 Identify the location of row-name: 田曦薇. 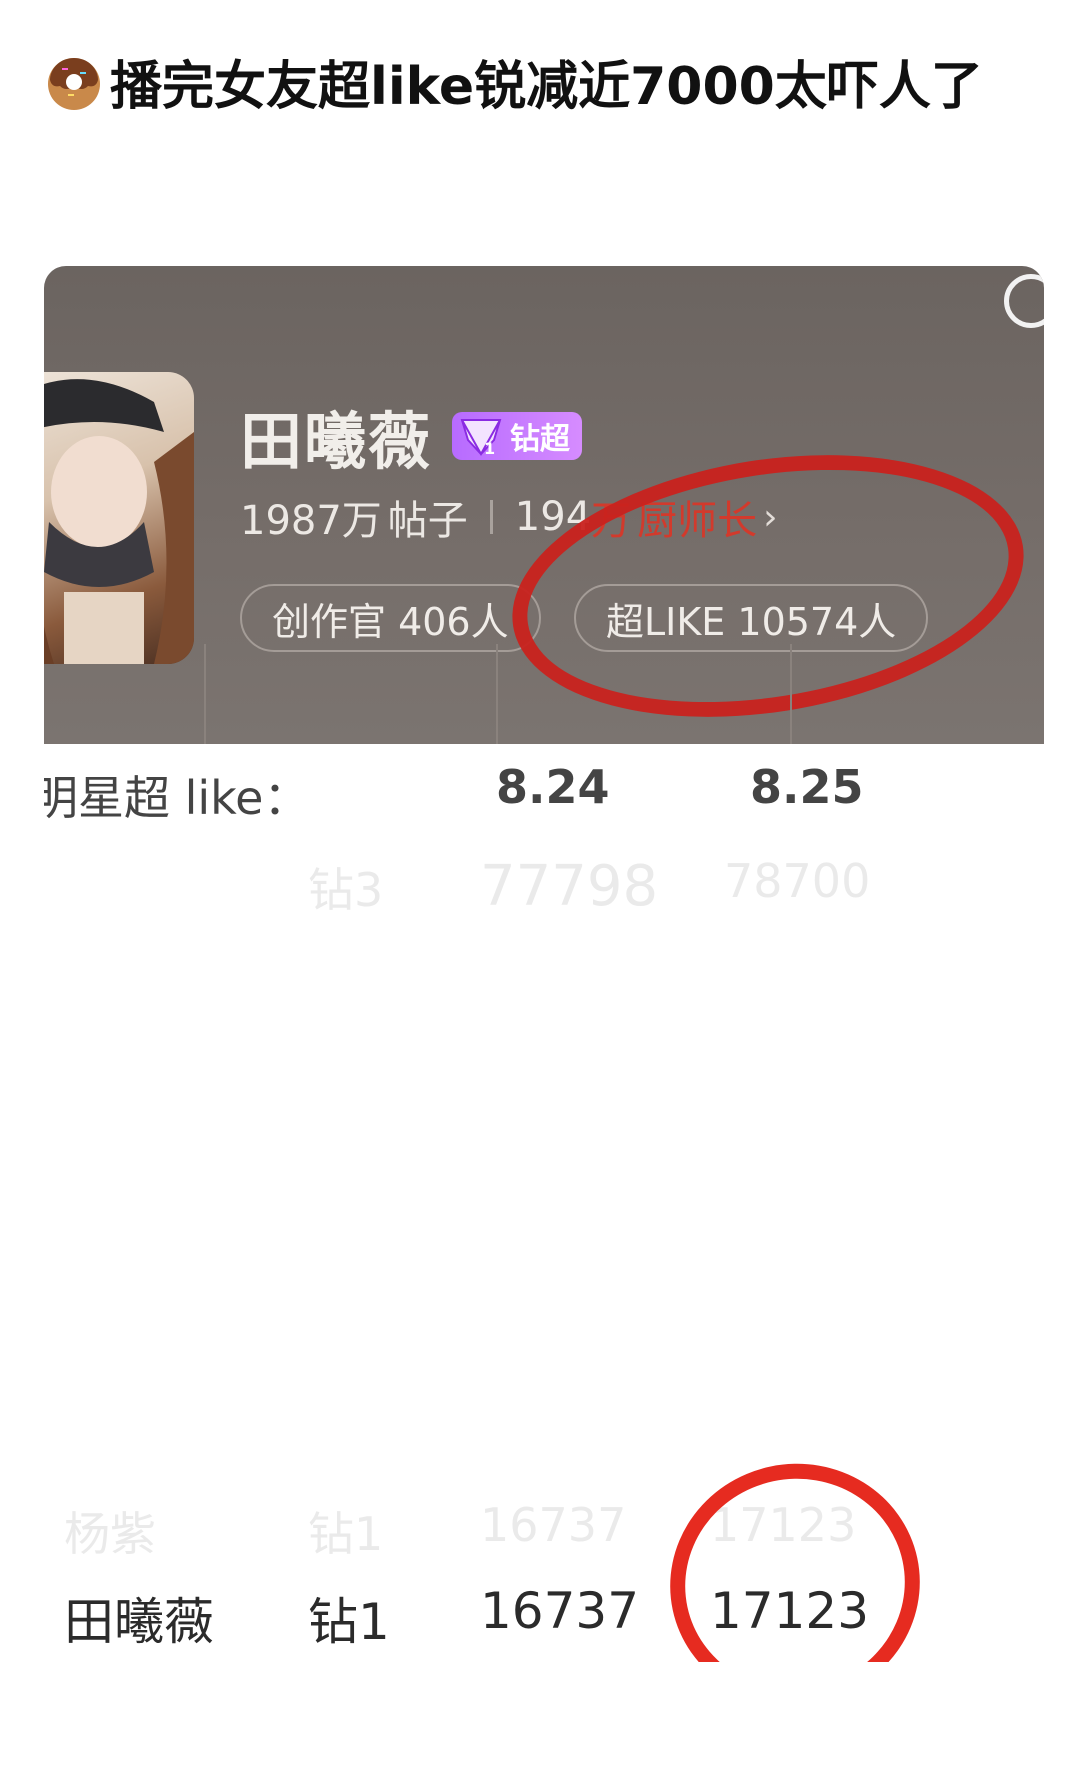
(139, 1622).